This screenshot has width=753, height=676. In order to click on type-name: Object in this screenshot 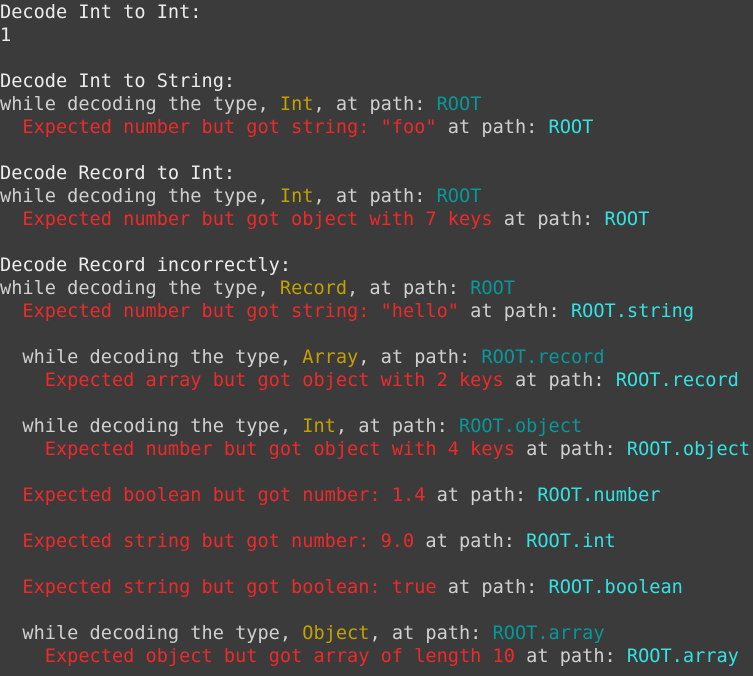, I will do `click(336, 633)`.